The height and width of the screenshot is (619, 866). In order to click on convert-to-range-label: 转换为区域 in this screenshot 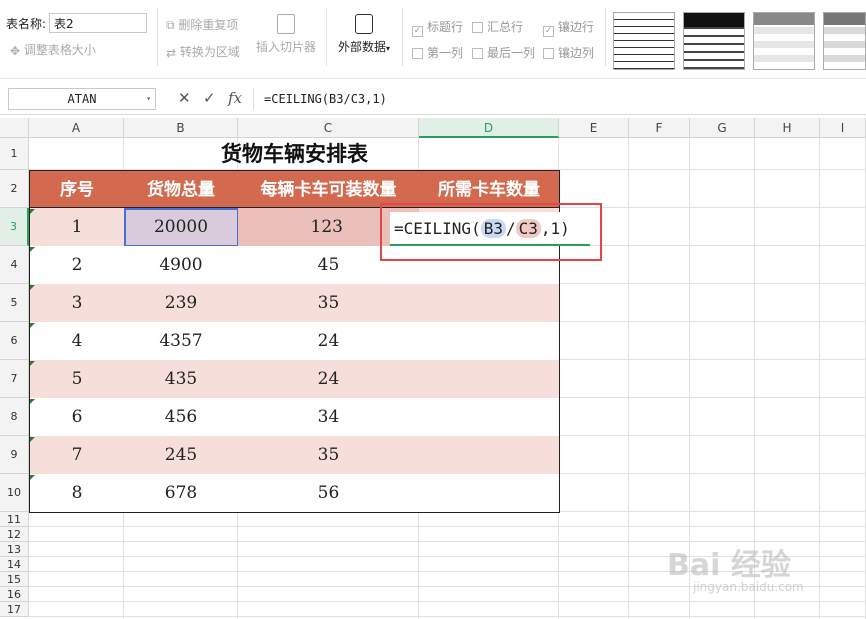, I will do `click(209, 52)`.